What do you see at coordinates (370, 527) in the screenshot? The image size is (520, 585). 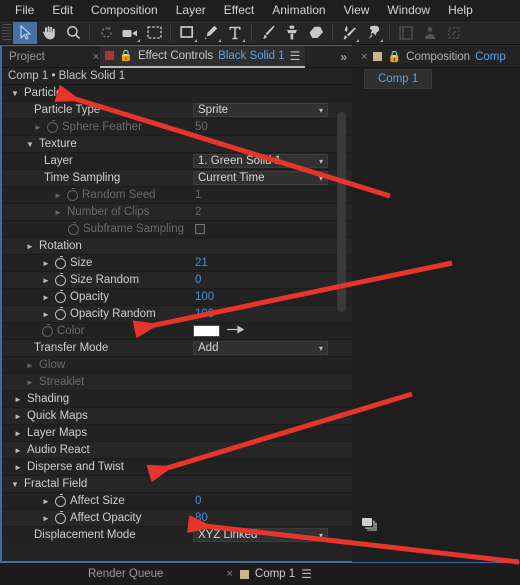 I see `layers-icon` at bounding box center [370, 527].